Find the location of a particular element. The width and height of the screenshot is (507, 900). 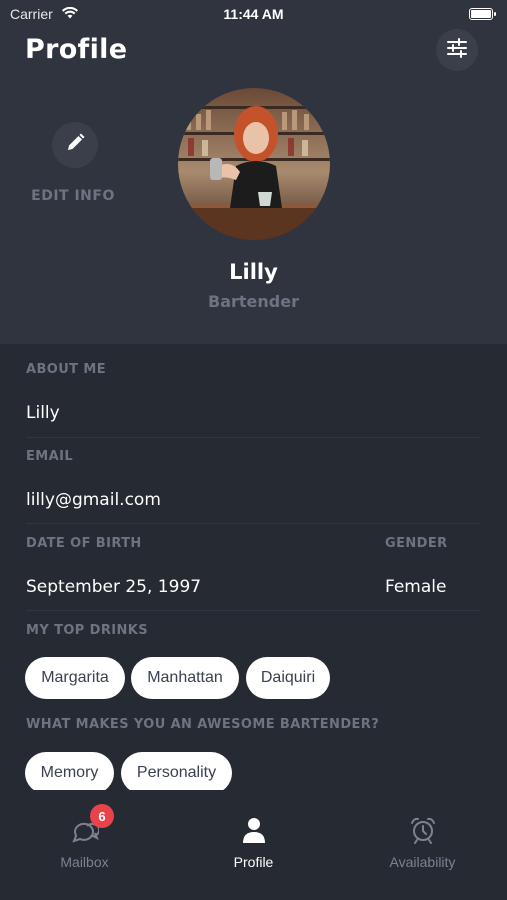

tab-mailbox-label: Mailbox is located at coordinates (84, 862).